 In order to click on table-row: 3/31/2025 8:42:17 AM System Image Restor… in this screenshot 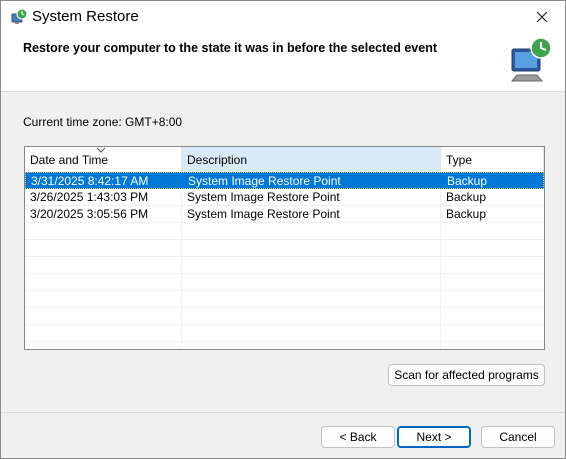, I will do `click(284, 180)`.